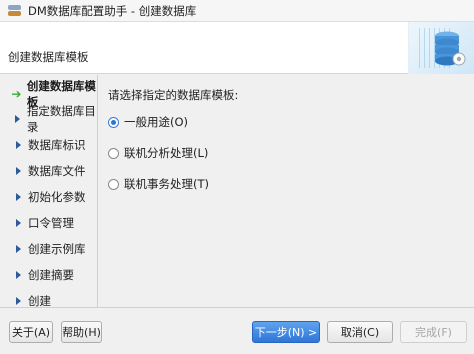 The height and width of the screenshot is (354, 474). I want to click on cancel-button: 取消(C), so click(360, 332).